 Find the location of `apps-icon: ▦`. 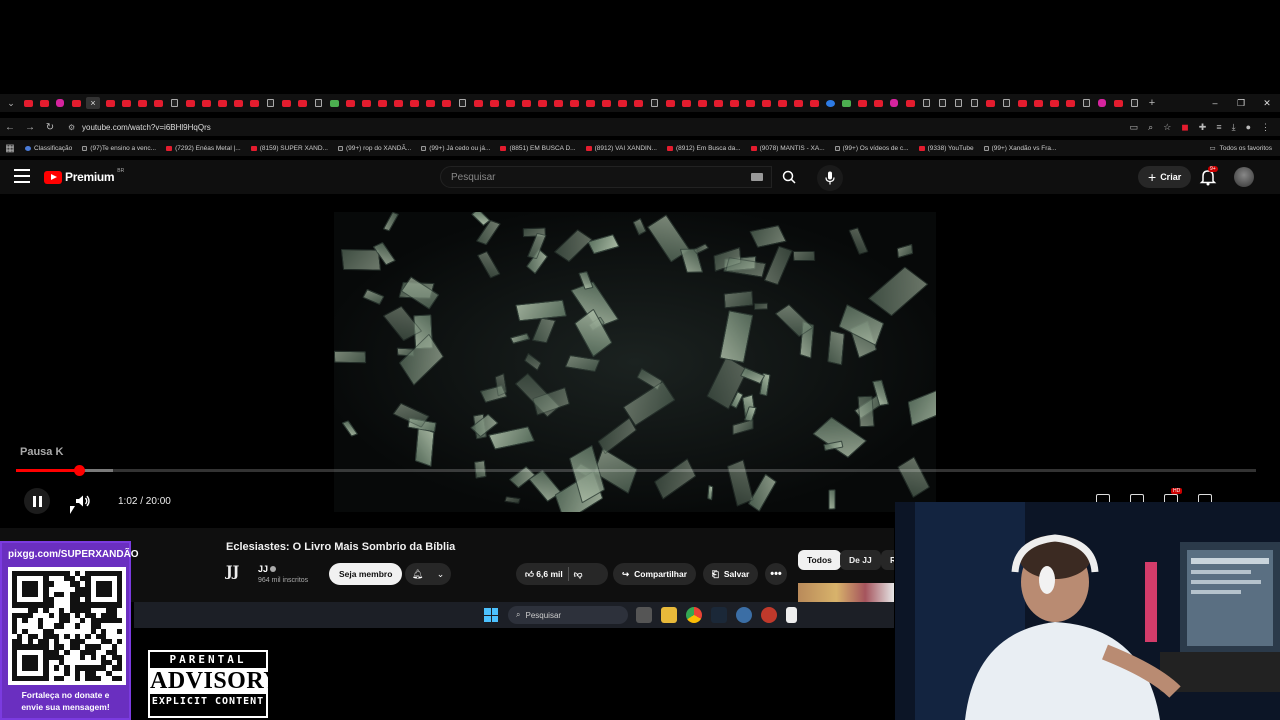

apps-icon: ▦ is located at coordinates (10, 148).